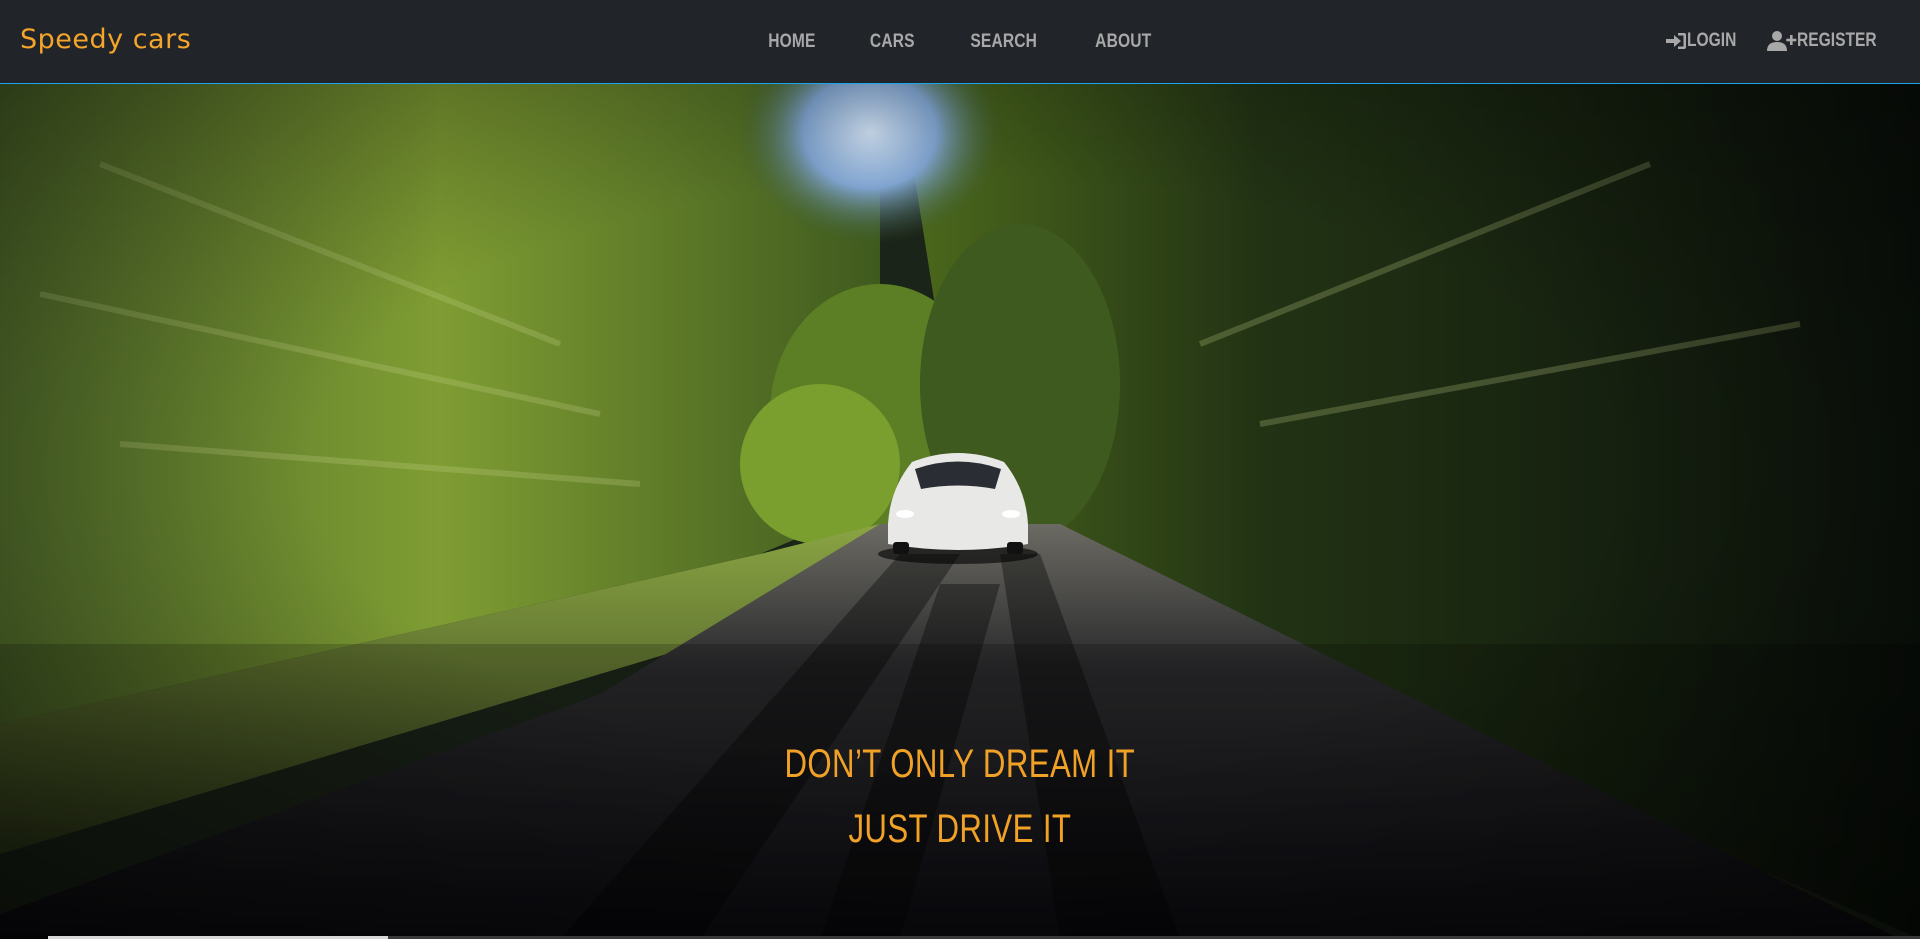  Describe the element at coordinates (1711, 40) in the screenshot. I see `login-label: LOGIN` at that location.